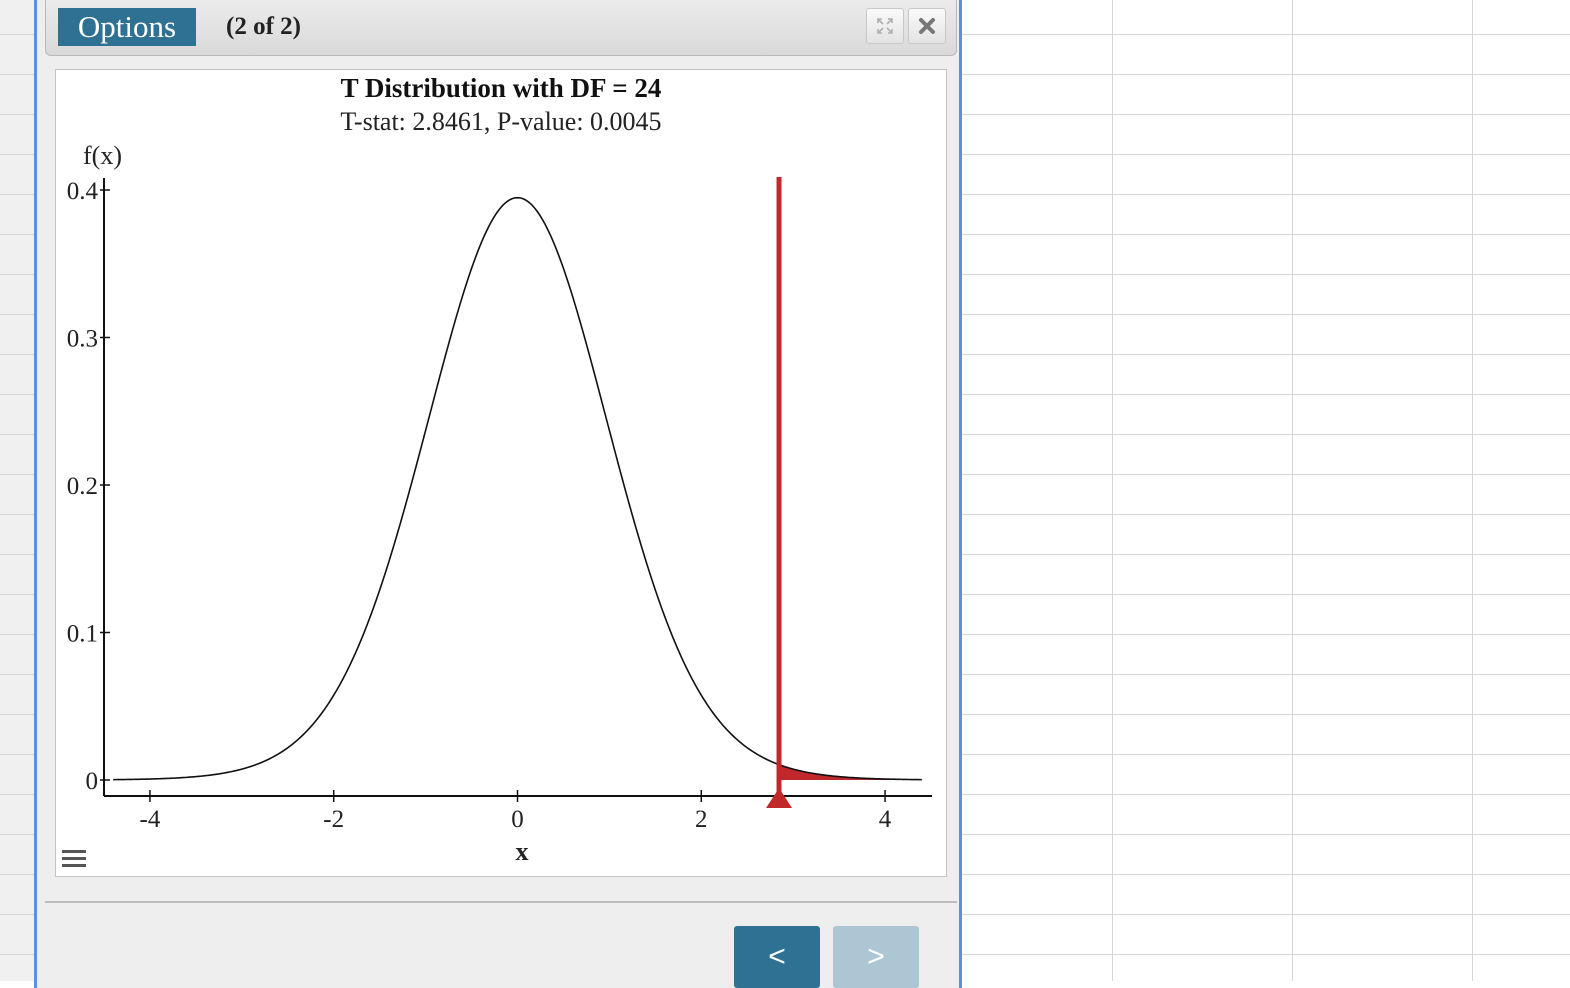 This screenshot has width=1570, height=988. What do you see at coordinates (701, 819) in the screenshot?
I see `x-tick-label: 2` at bounding box center [701, 819].